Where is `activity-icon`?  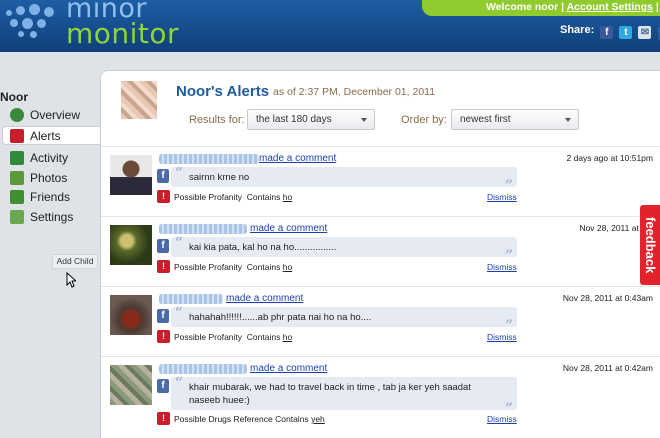 activity-icon is located at coordinates (17, 158).